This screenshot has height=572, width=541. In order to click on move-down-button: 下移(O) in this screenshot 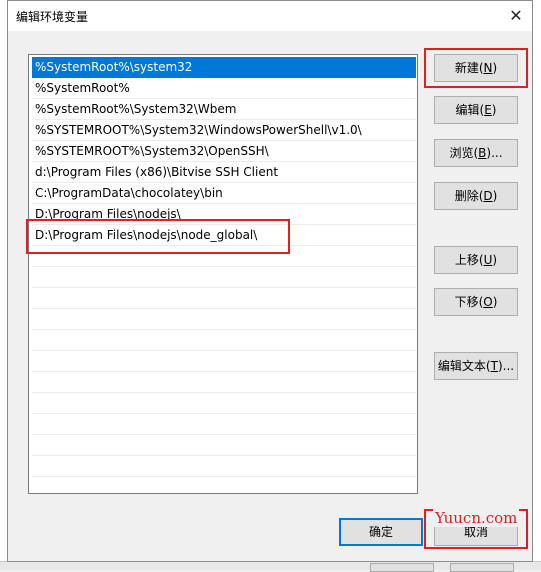, I will do `click(476, 302)`.